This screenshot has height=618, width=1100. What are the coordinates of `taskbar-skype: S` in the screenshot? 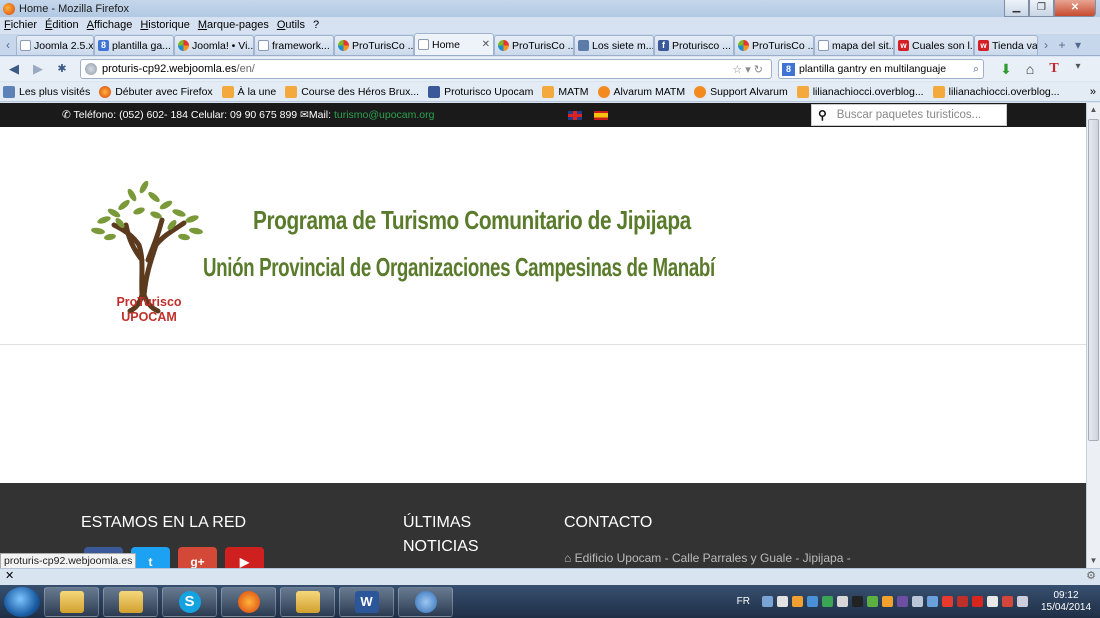 It's located at (189, 601).